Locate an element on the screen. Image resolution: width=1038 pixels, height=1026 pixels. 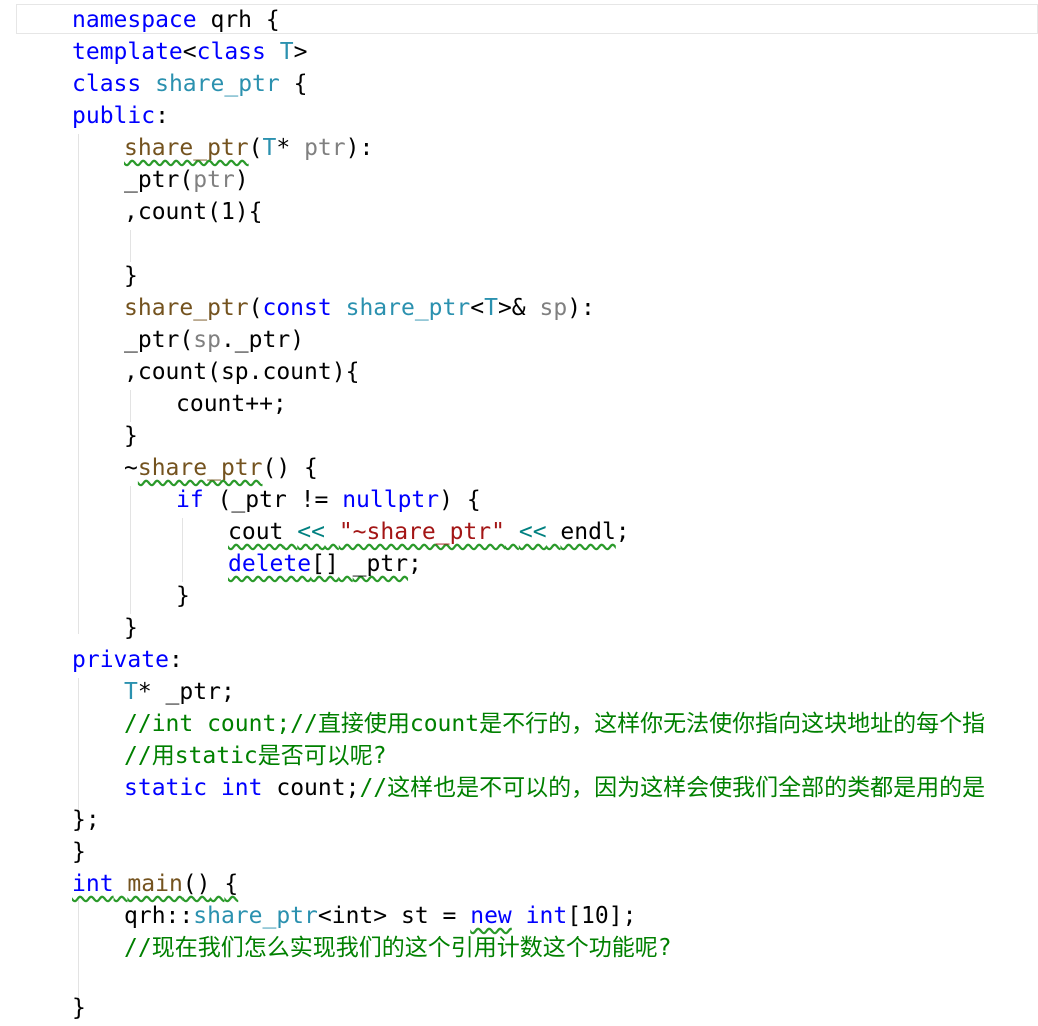
identifier: qrh is located at coordinates (231, 20).